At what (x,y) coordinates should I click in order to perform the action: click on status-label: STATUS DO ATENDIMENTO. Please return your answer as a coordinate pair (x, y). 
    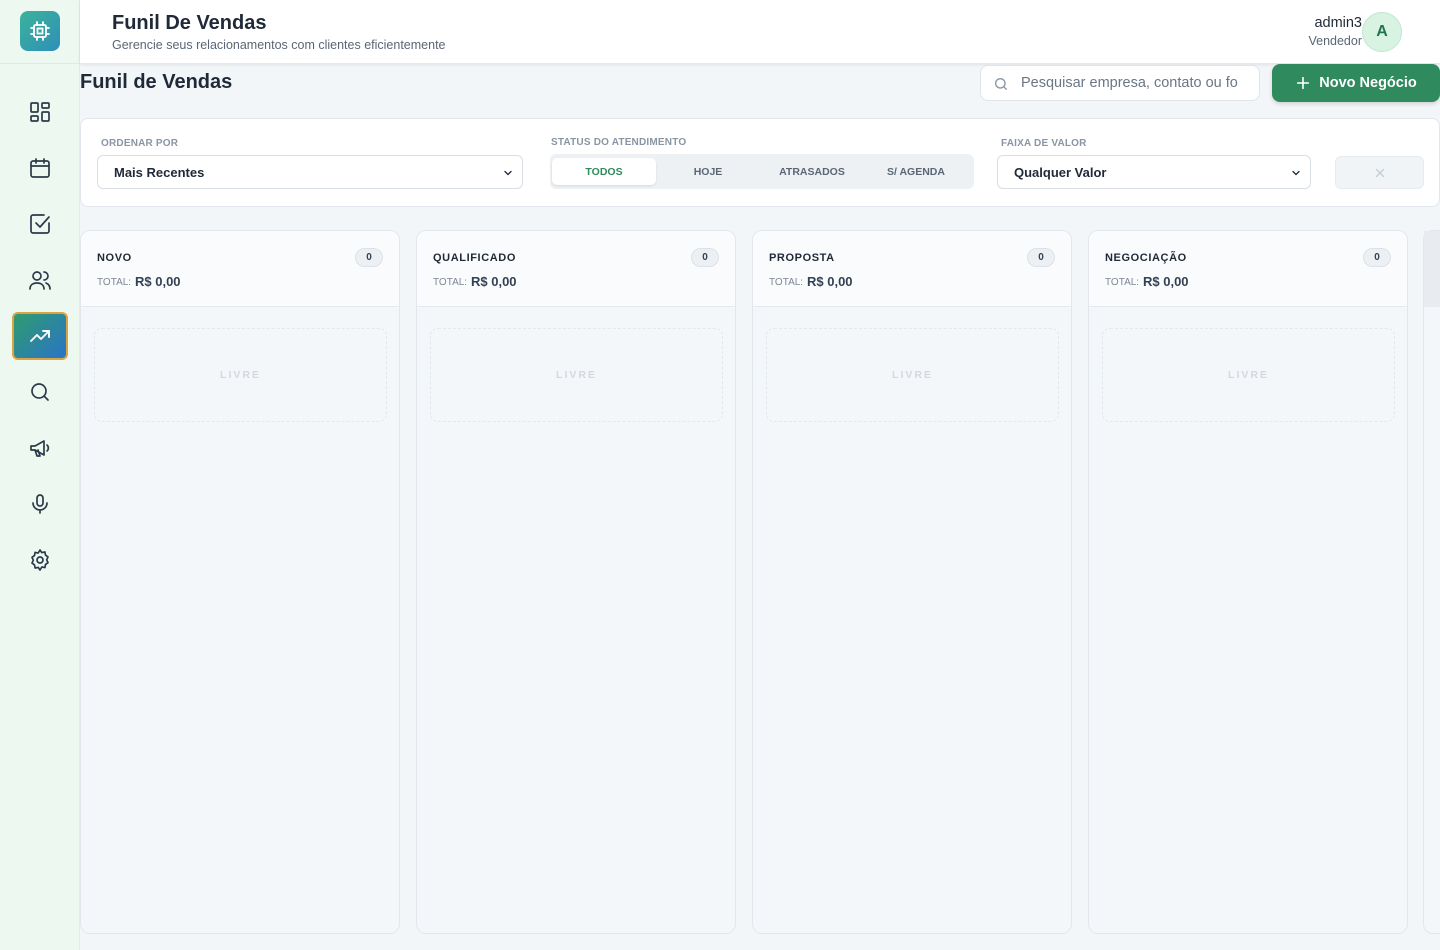
    Looking at the image, I should click on (619, 142).